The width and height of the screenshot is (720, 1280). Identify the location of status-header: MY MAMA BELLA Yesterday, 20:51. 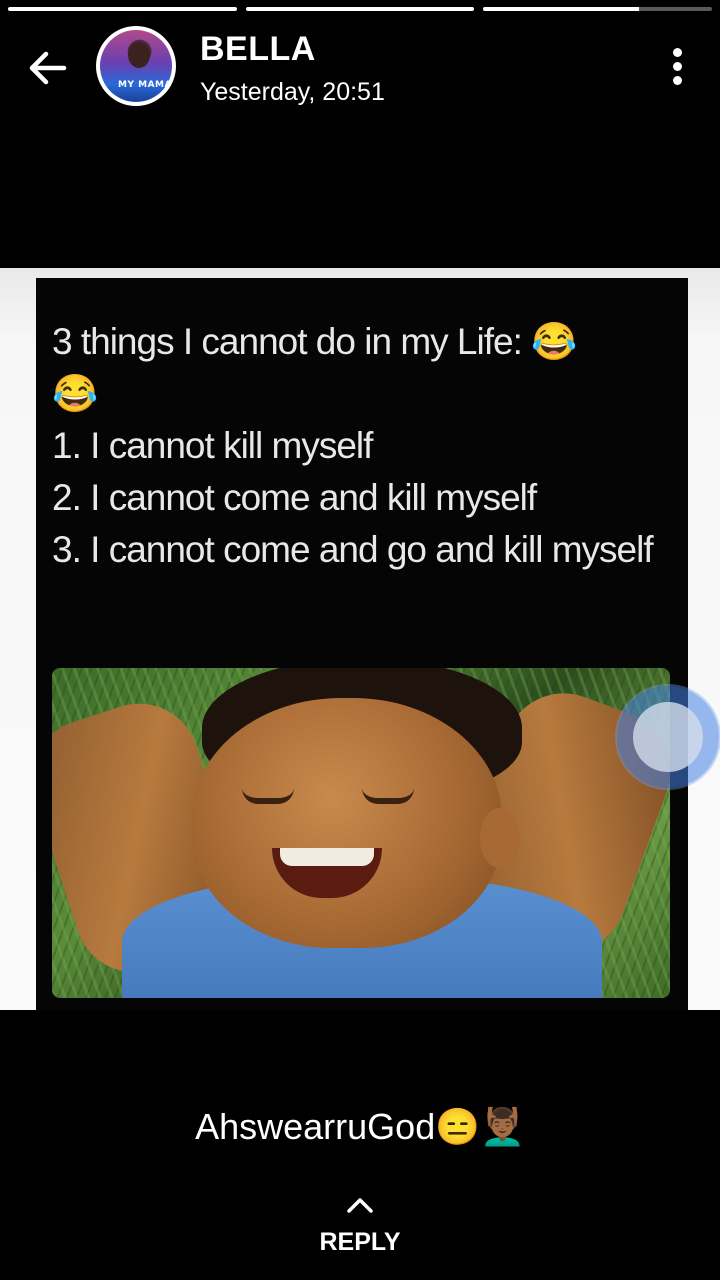
(360, 69).